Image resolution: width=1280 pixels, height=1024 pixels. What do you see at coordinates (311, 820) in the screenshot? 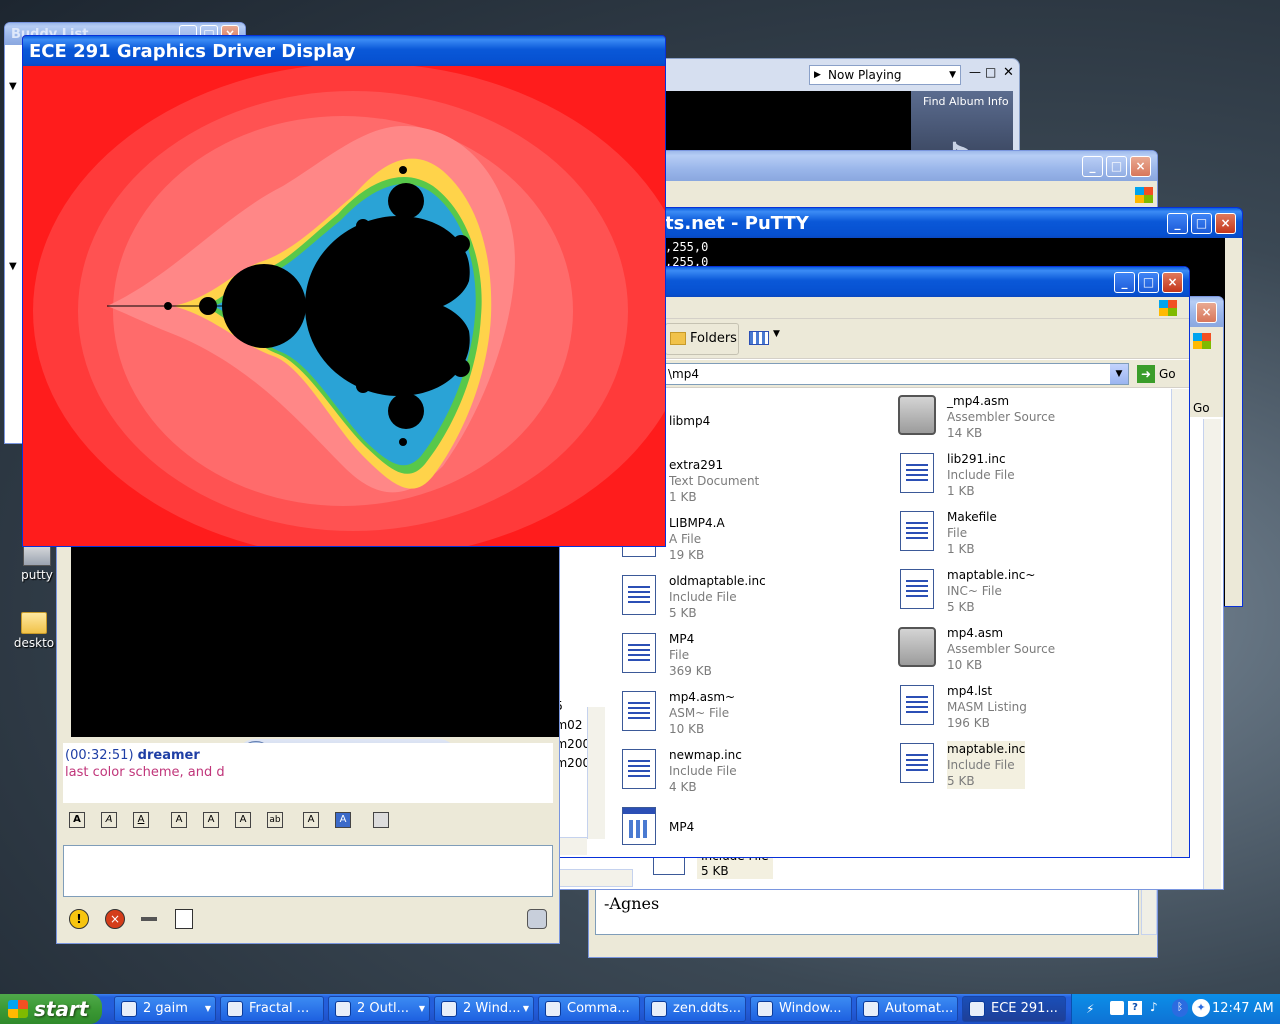
I see `font-color-icon: A` at bounding box center [311, 820].